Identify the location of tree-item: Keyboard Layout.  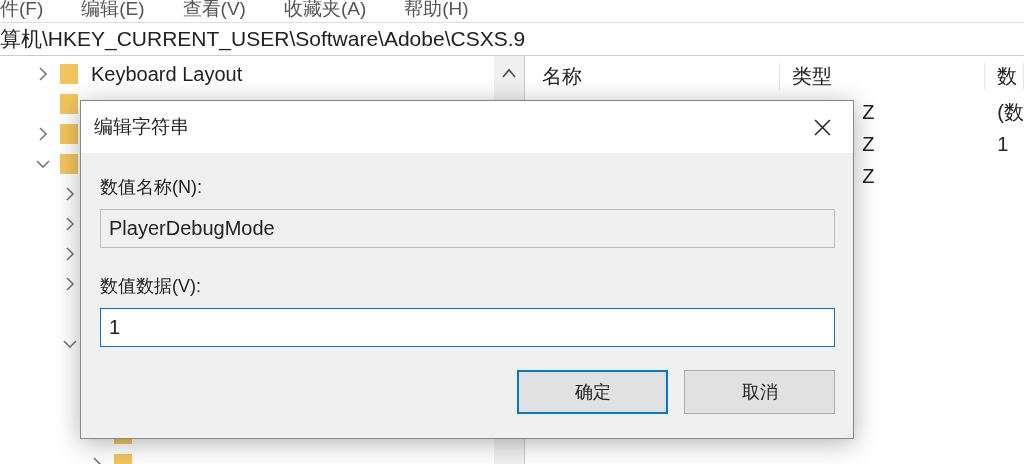
(167, 74).